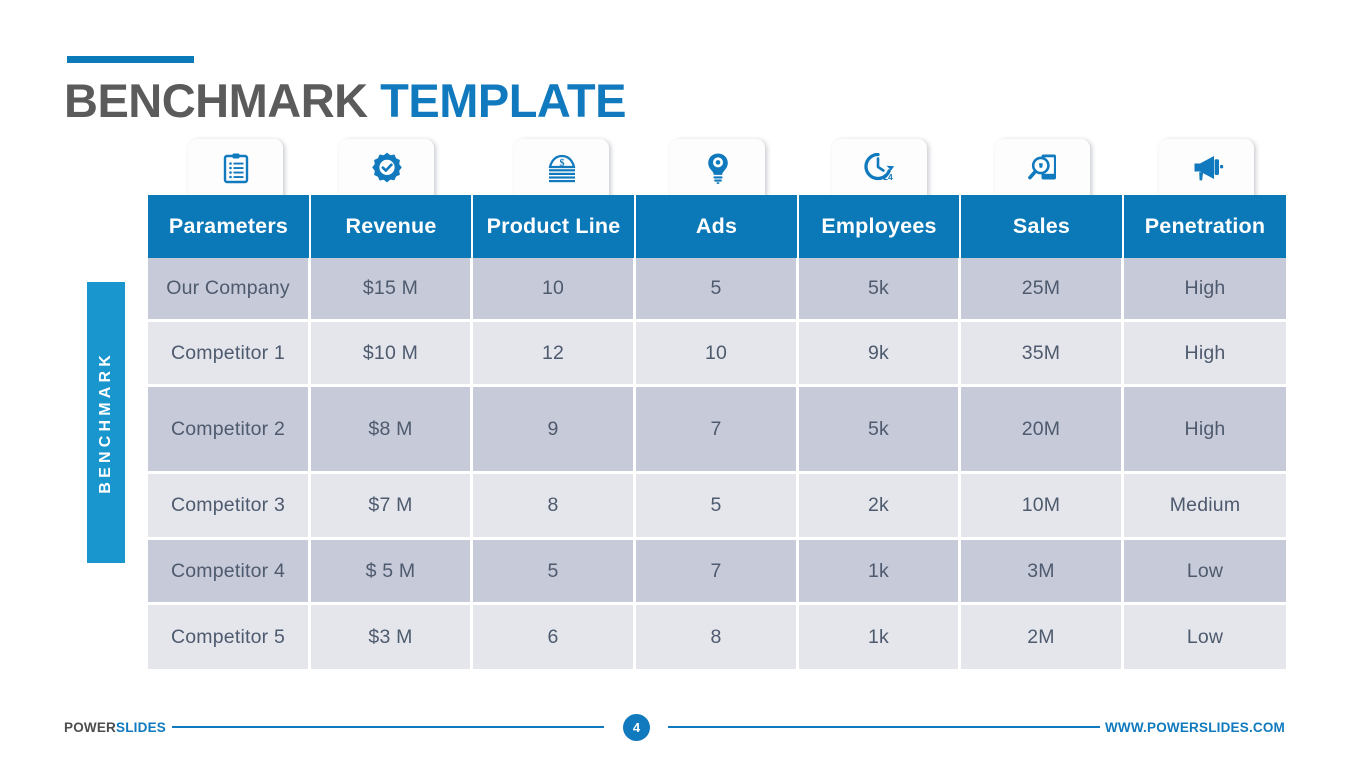  Describe the element at coordinates (682, 732) in the screenshot. I see `footer: POWERSLIDES 4 WWW.POWERSLIDES.COM` at that location.